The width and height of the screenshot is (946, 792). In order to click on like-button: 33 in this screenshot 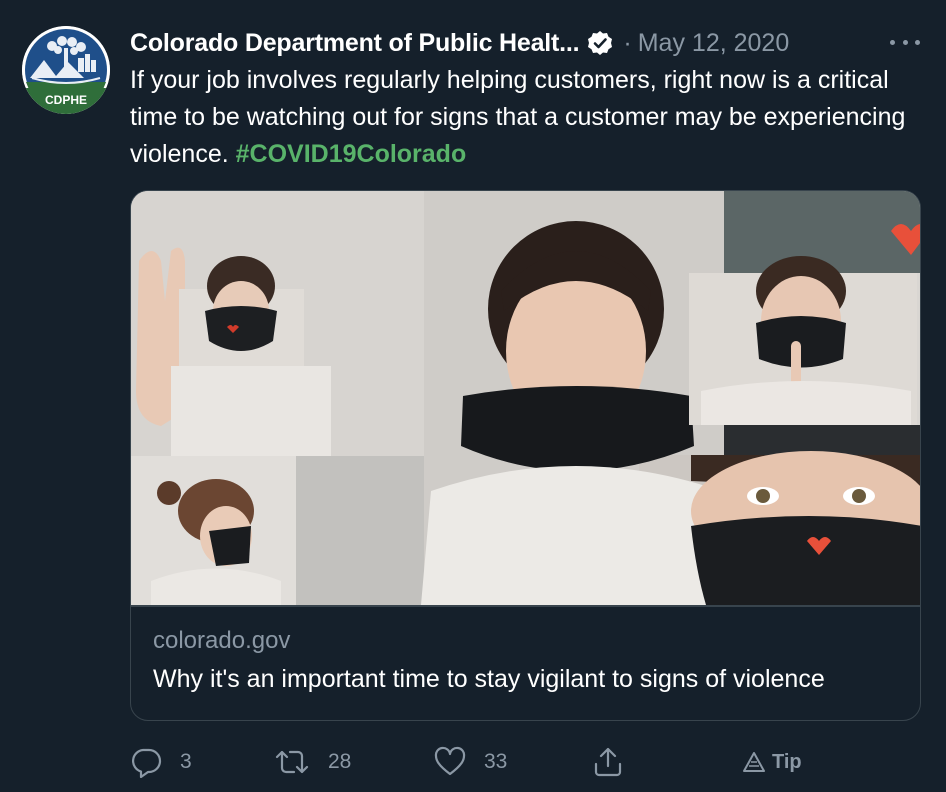, I will do `click(470, 762)`.